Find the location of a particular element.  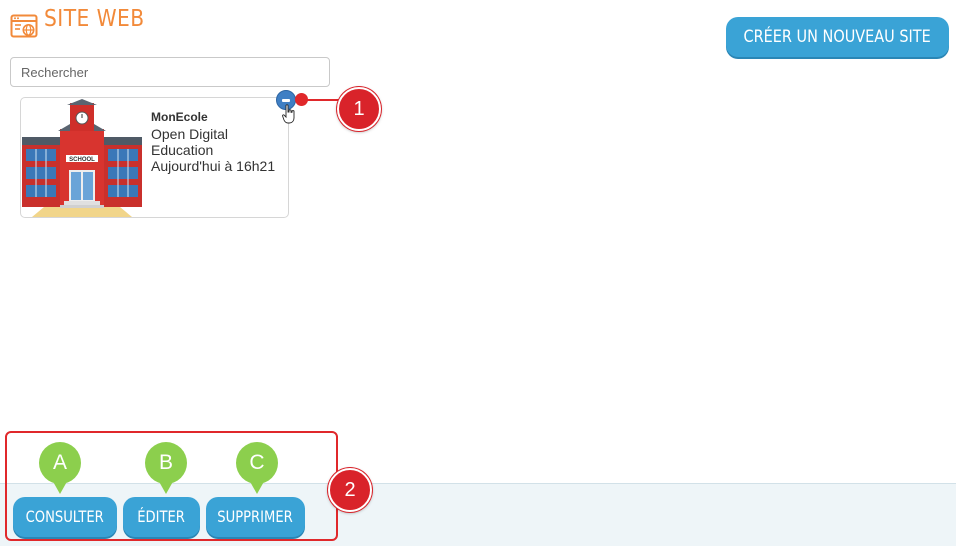

edit-button-label: ÉDITER is located at coordinates (161, 516).